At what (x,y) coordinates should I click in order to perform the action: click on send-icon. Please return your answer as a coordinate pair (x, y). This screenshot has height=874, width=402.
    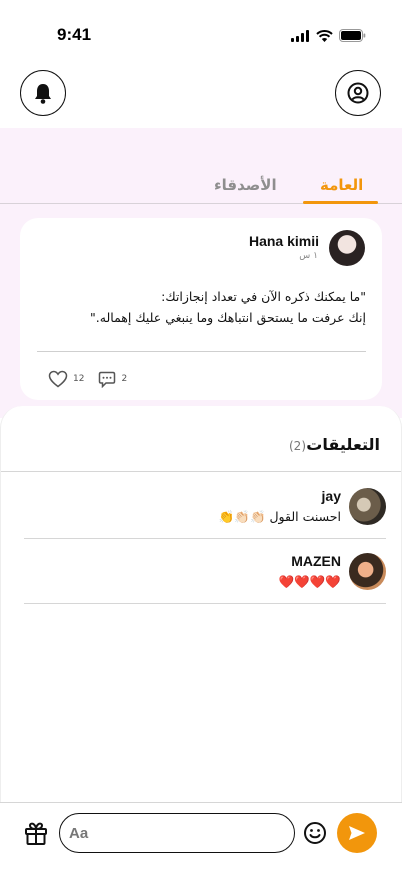
    Looking at the image, I should click on (357, 833).